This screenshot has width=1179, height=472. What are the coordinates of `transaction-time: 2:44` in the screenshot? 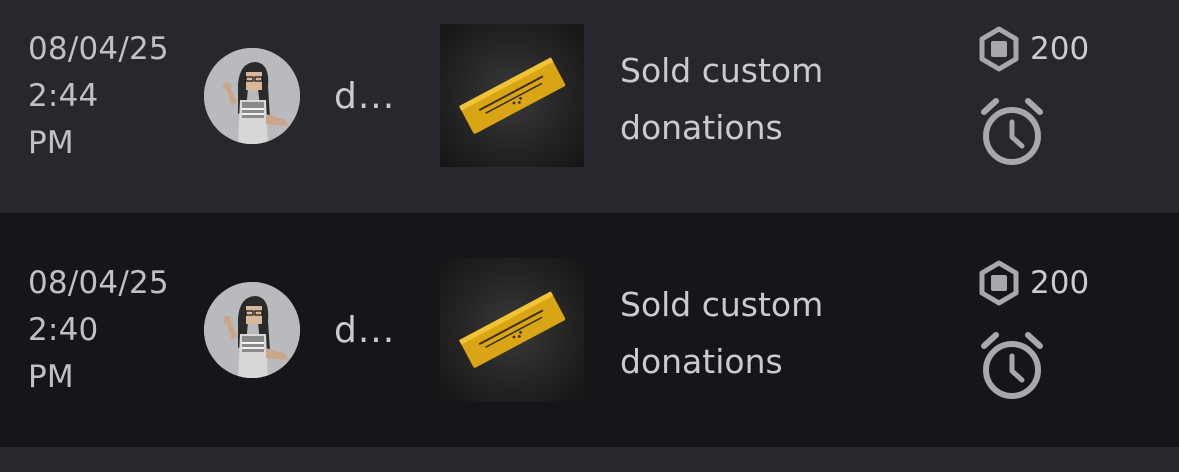 It's located at (63, 96).